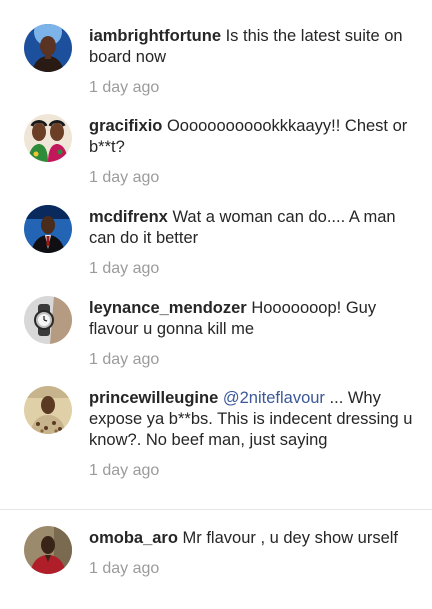 The image size is (432, 609). What do you see at coordinates (274, 398) in the screenshot?
I see `comment-mention-link: @2niteflavour` at bounding box center [274, 398].